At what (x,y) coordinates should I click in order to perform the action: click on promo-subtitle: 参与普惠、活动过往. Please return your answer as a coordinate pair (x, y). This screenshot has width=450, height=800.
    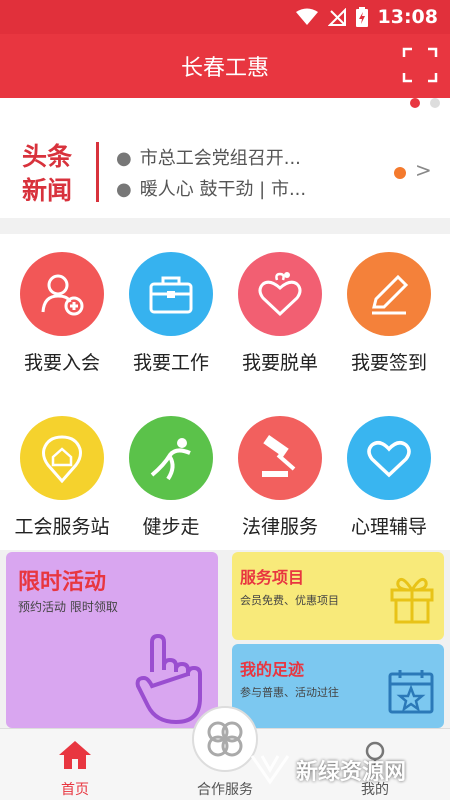
    Looking at the image, I should click on (289, 692).